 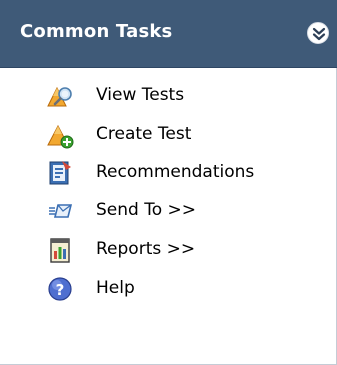 I want to click on task-label: Recommendations, so click(x=175, y=172).